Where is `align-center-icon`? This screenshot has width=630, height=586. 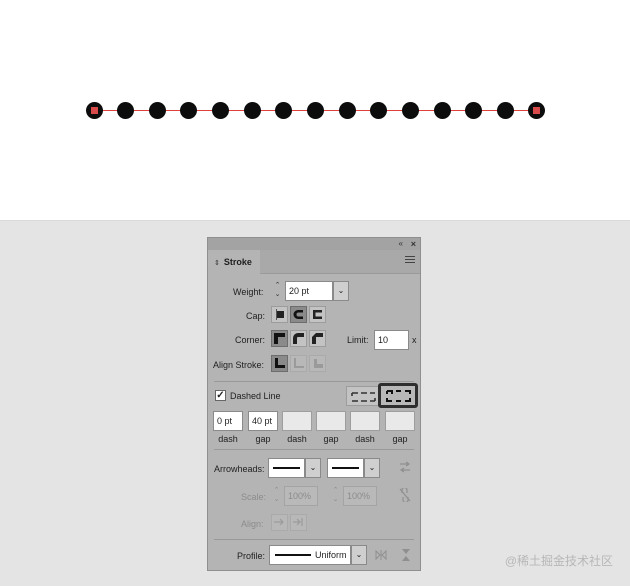 align-center-icon is located at coordinates (280, 363).